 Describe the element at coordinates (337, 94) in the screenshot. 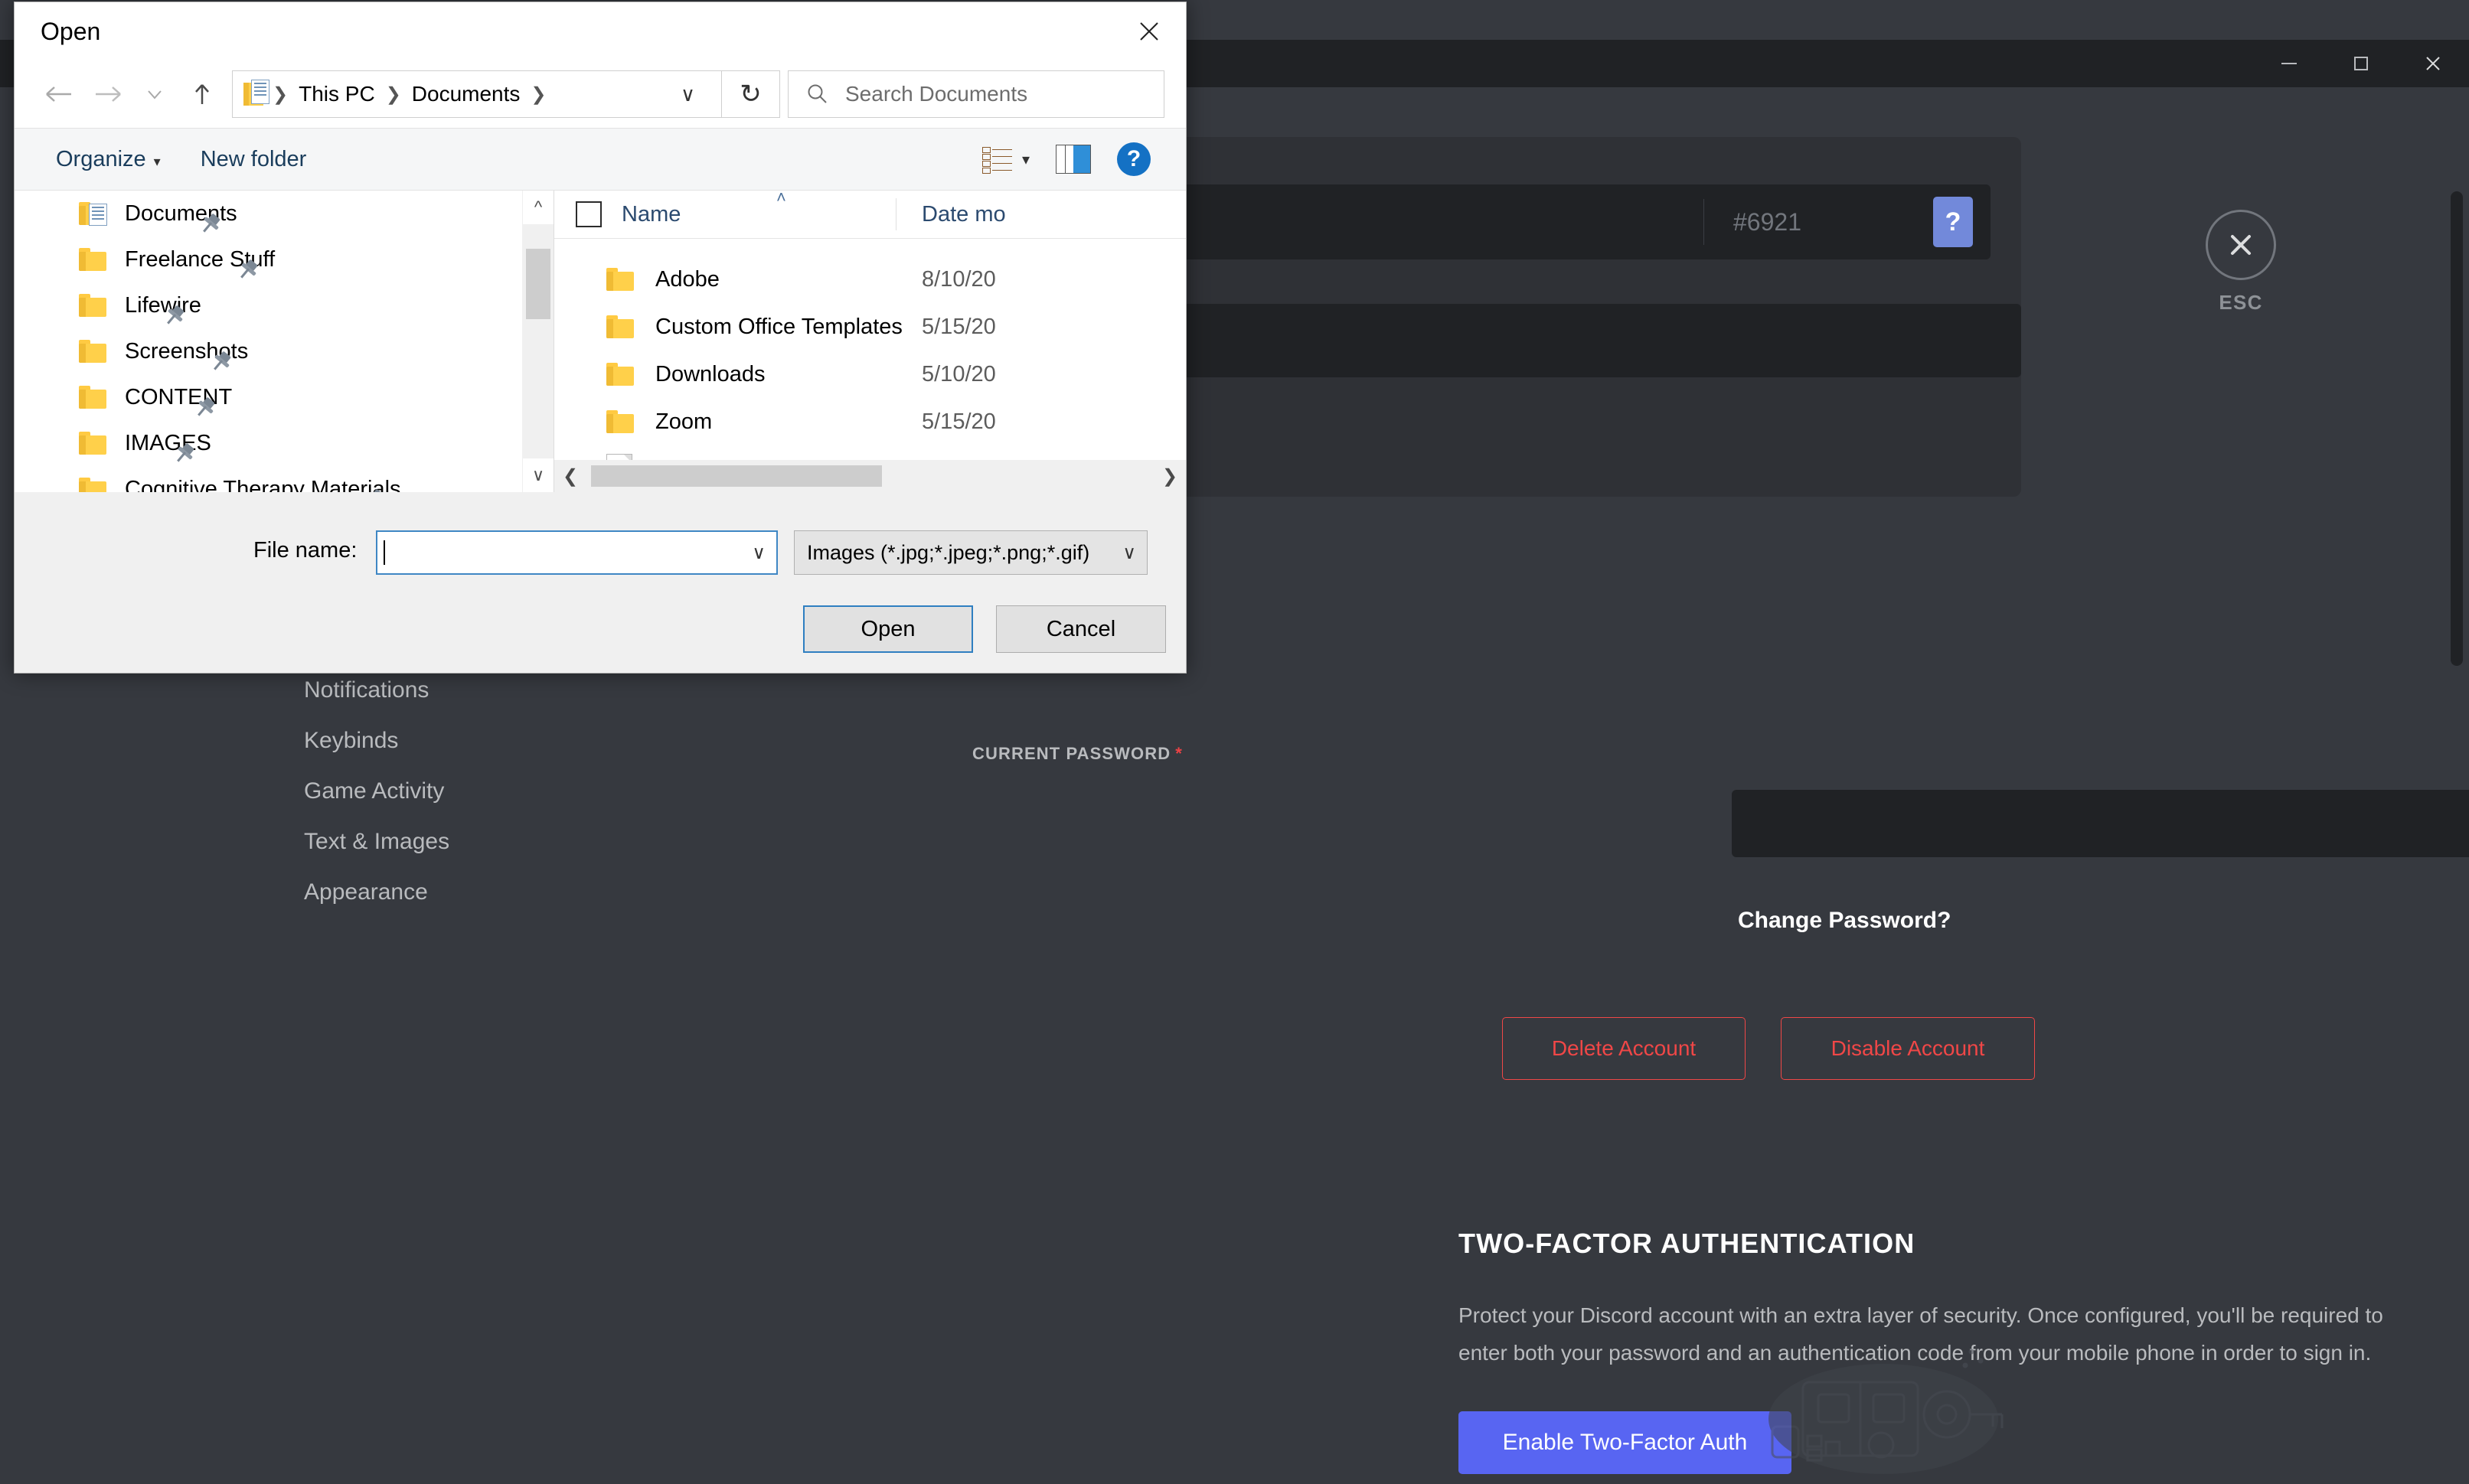

I see `breadcrumb-item-this-pc: This PC` at that location.